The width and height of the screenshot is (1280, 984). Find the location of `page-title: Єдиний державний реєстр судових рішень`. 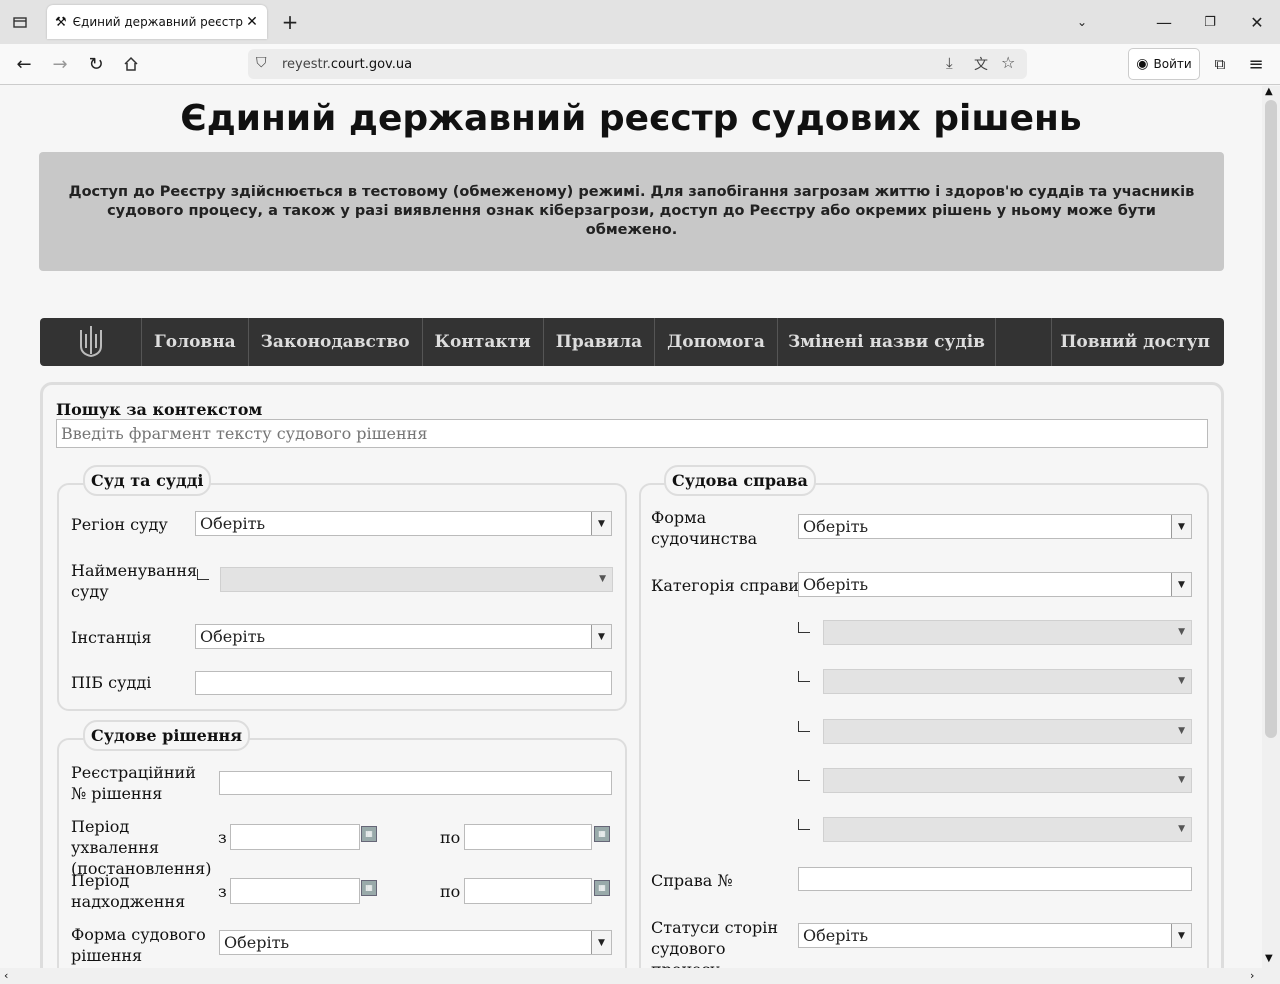

page-title: Єдиний державний реєстр судових рішень is located at coordinates (631, 118).